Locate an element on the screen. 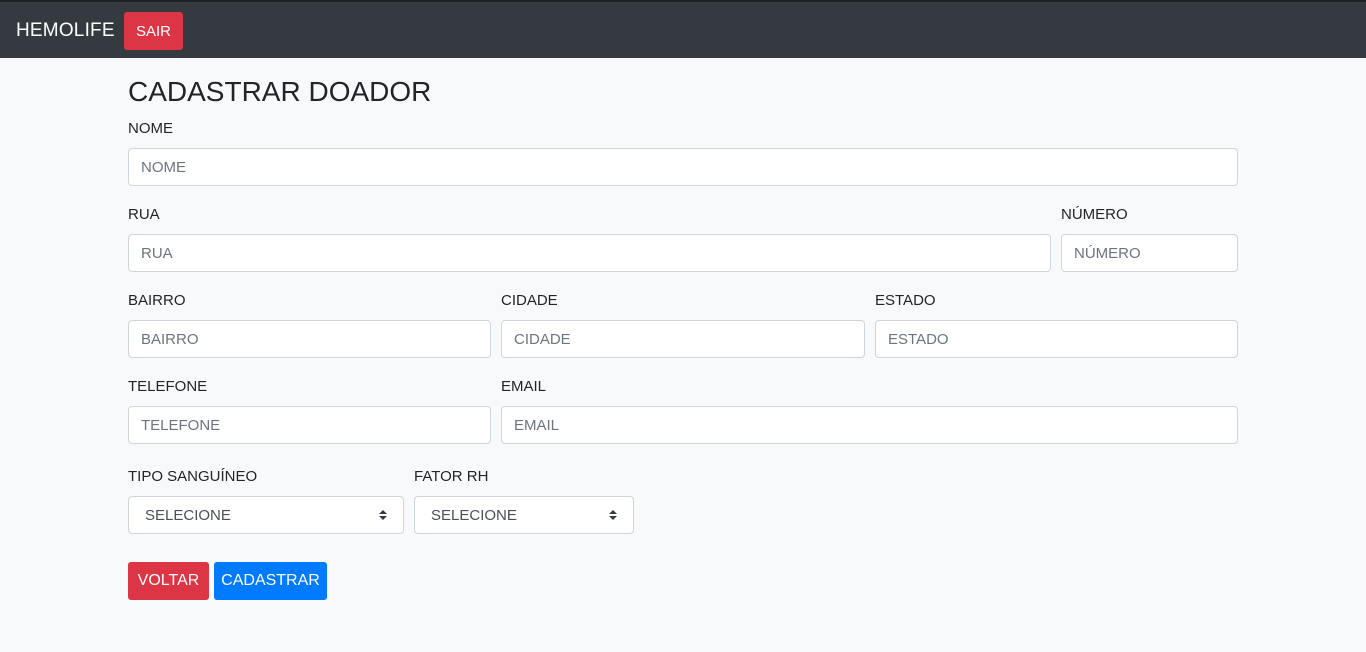 This screenshot has width=1366, height=652. back-button: VOLTAR is located at coordinates (168, 581).